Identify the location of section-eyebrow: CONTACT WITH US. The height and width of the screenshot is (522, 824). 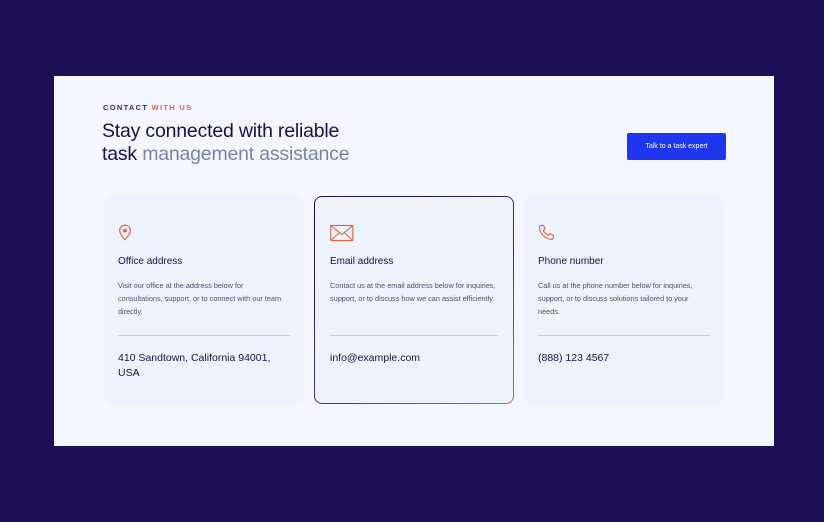
(147, 107).